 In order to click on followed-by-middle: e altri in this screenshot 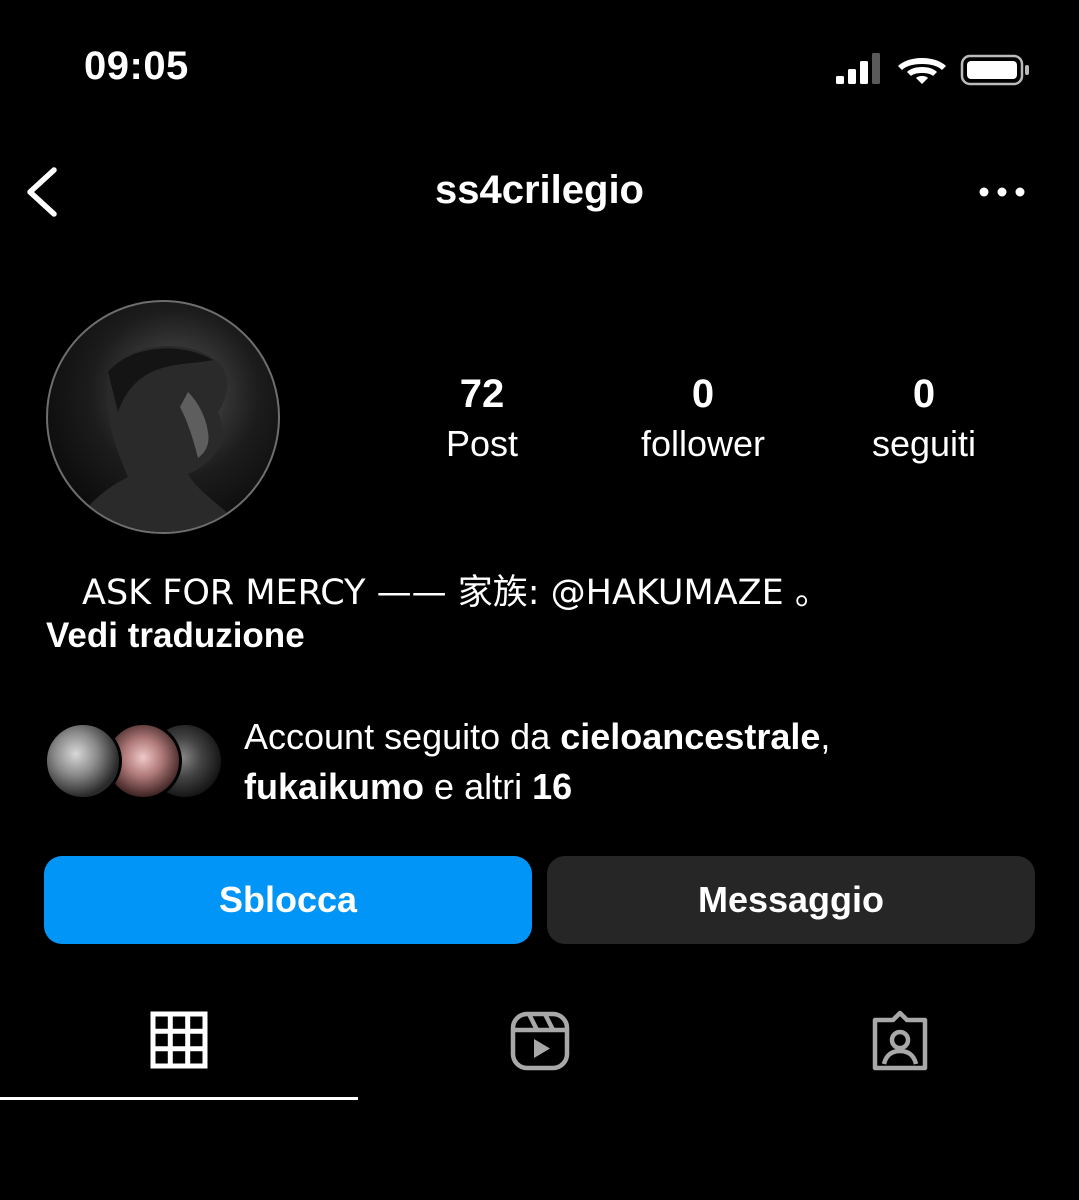, I will do `click(478, 786)`.